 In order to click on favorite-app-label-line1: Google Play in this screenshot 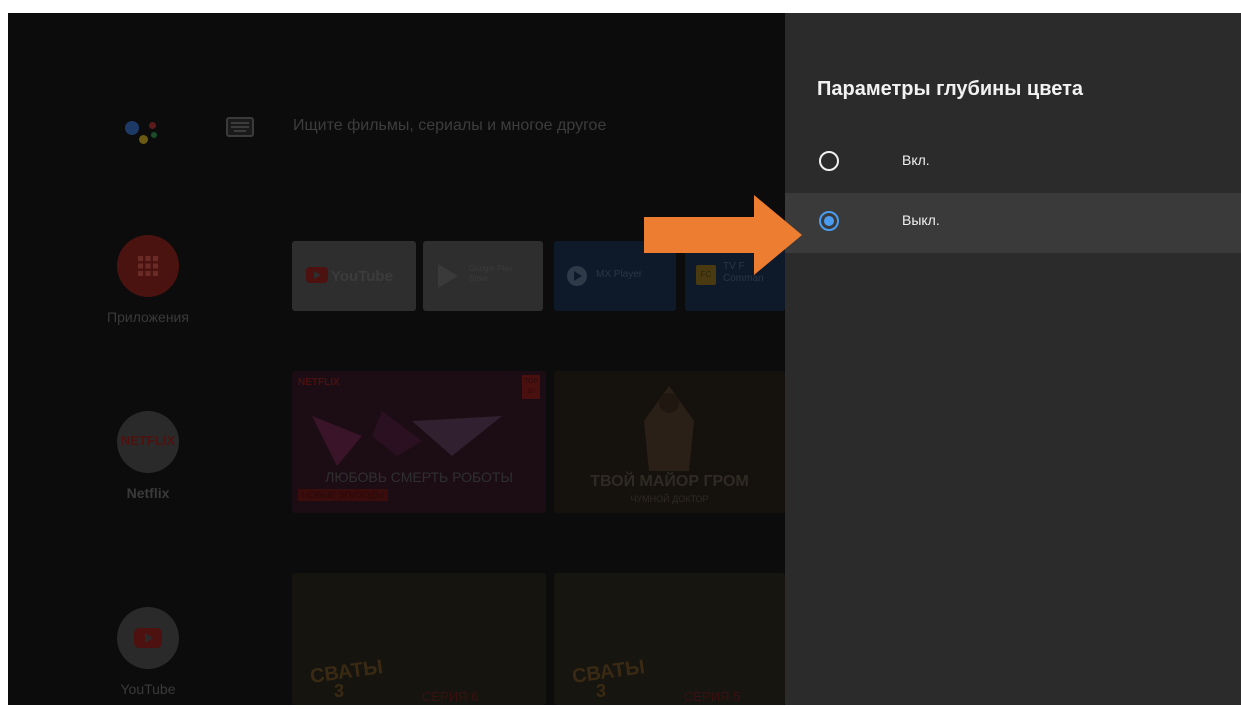, I will do `click(491, 268)`.